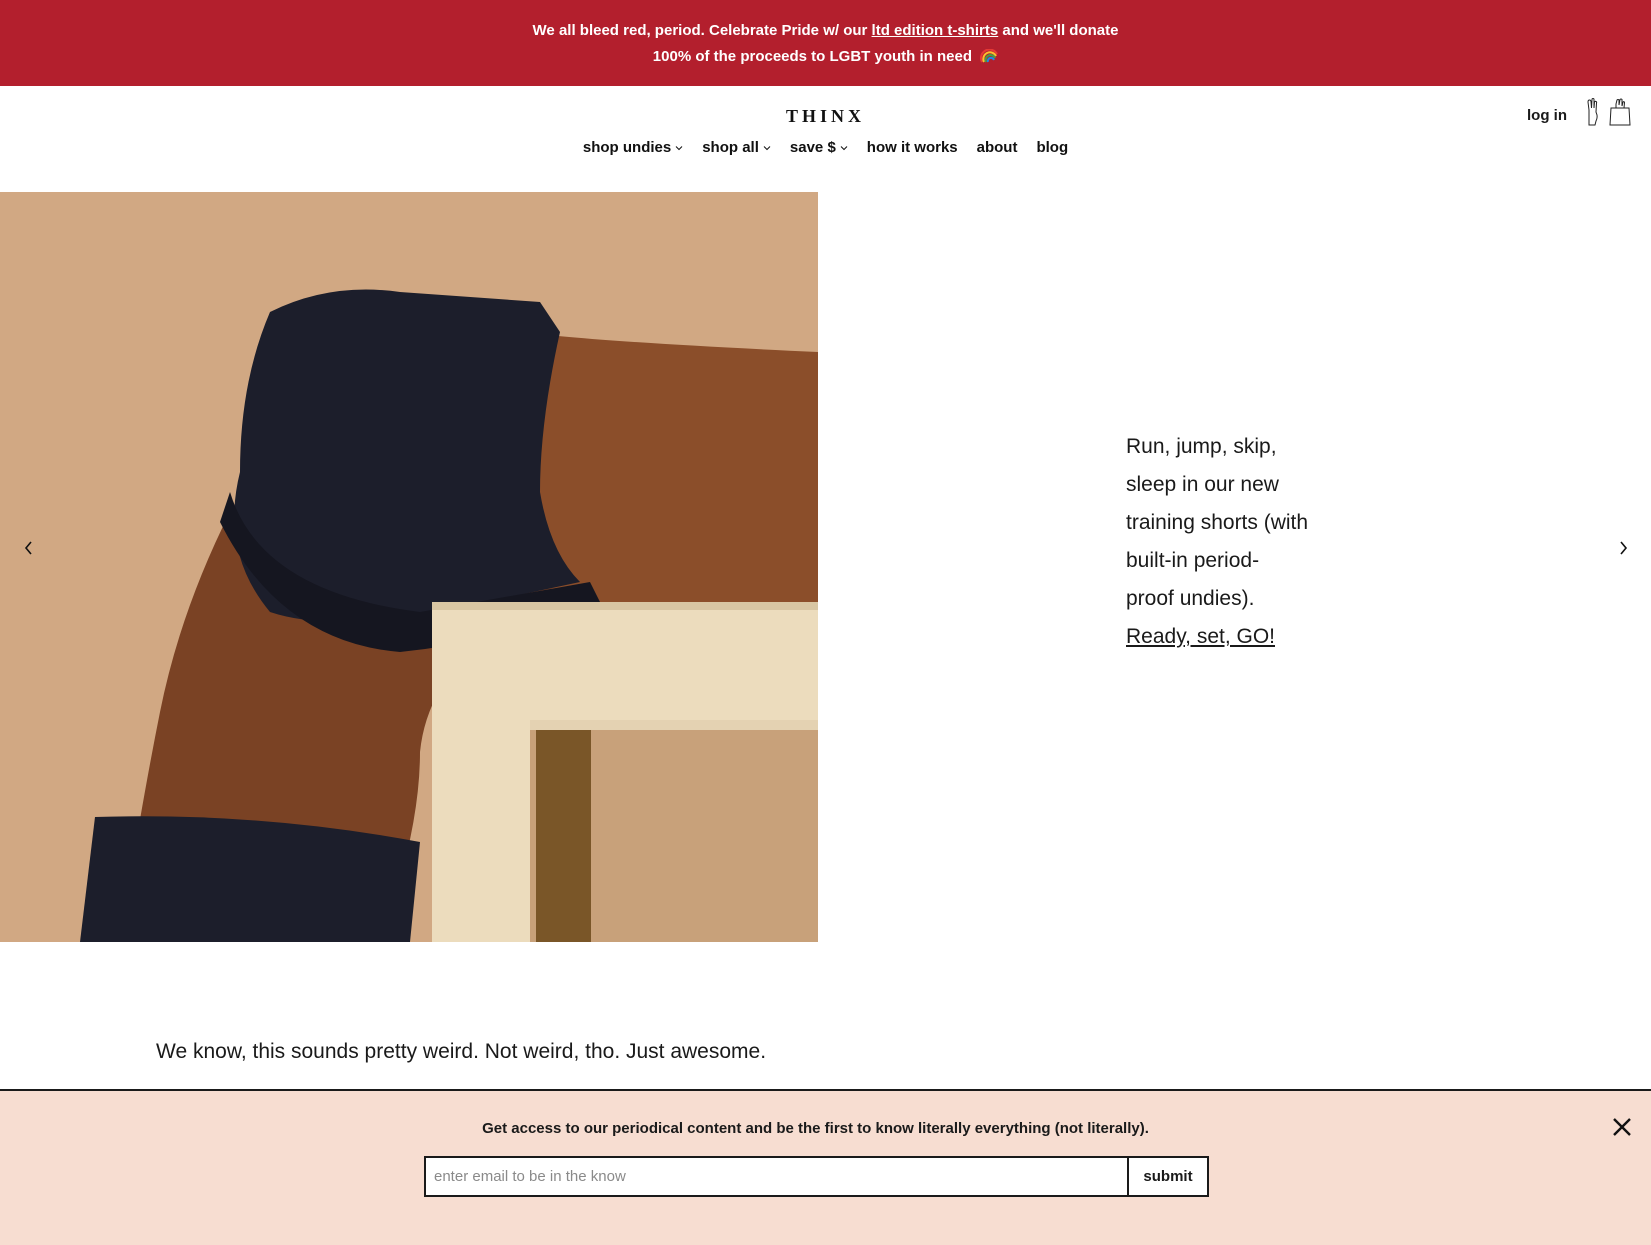  What do you see at coordinates (989, 55) in the screenshot?
I see `rainbow-icon` at bounding box center [989, 55].